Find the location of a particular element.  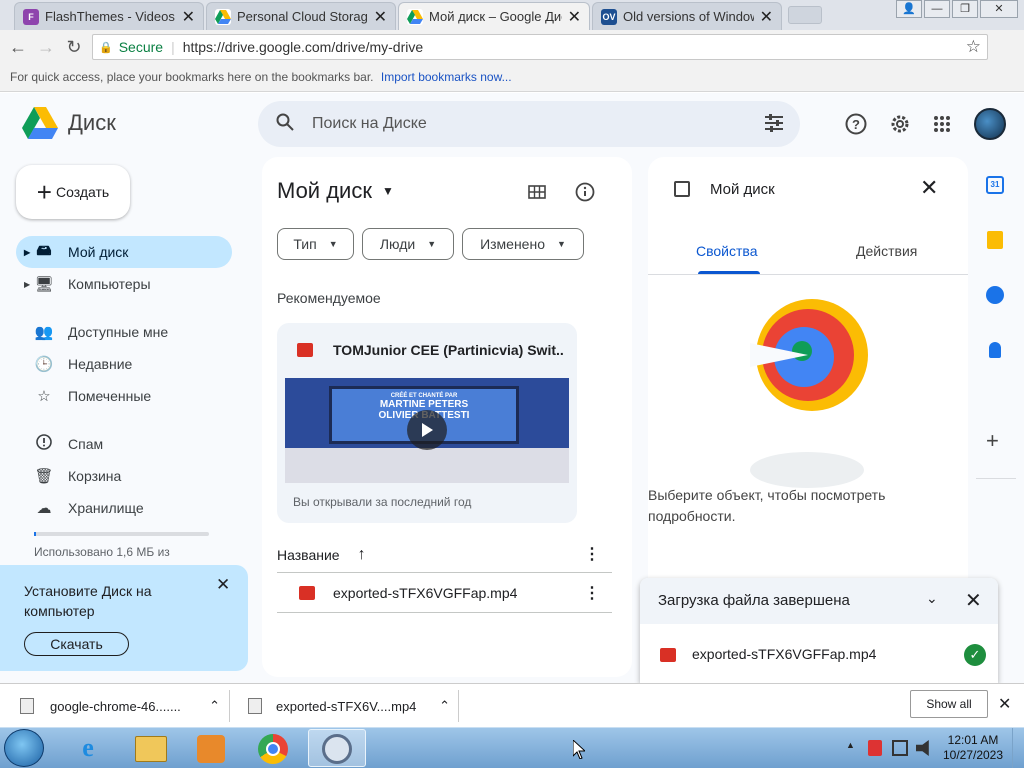

download-drive-button: Скачать is located at coordinates (76, 644).